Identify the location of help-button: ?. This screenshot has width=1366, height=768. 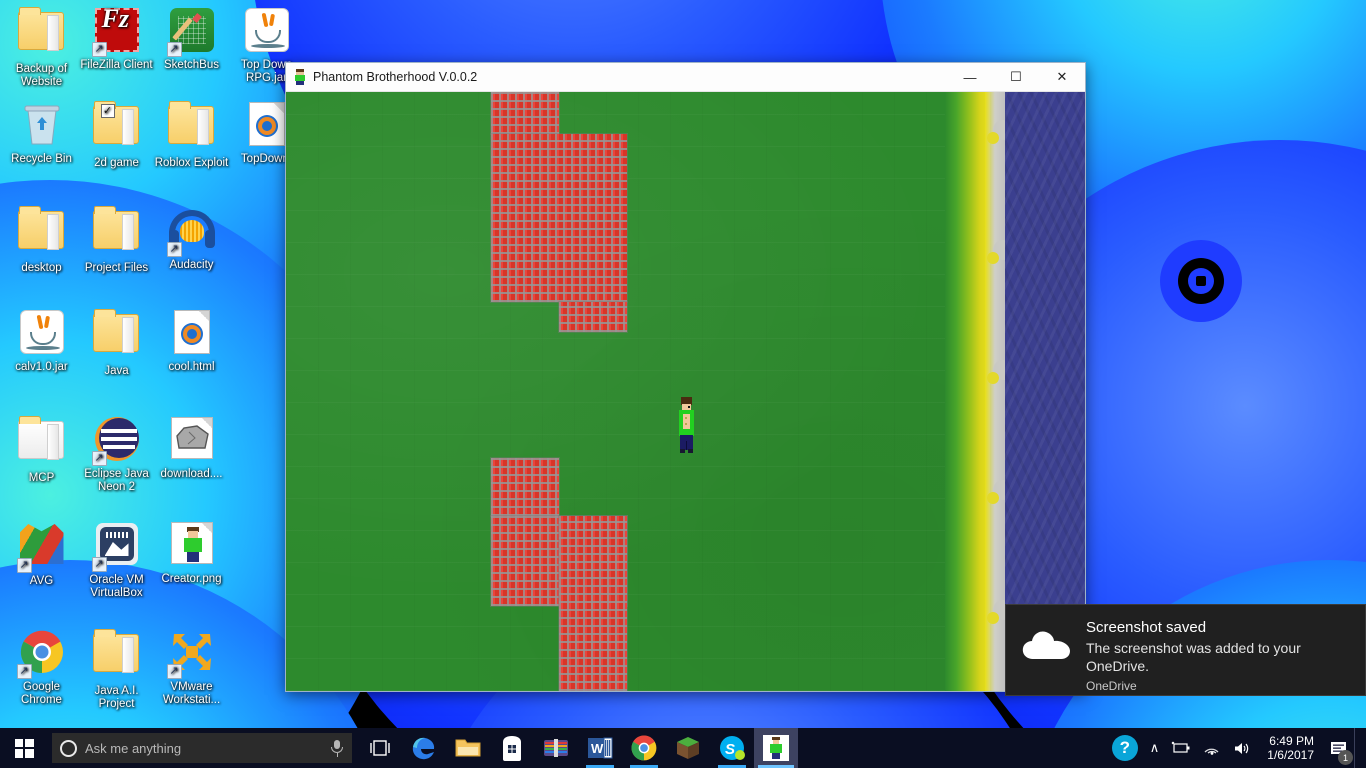
(1125, 748).